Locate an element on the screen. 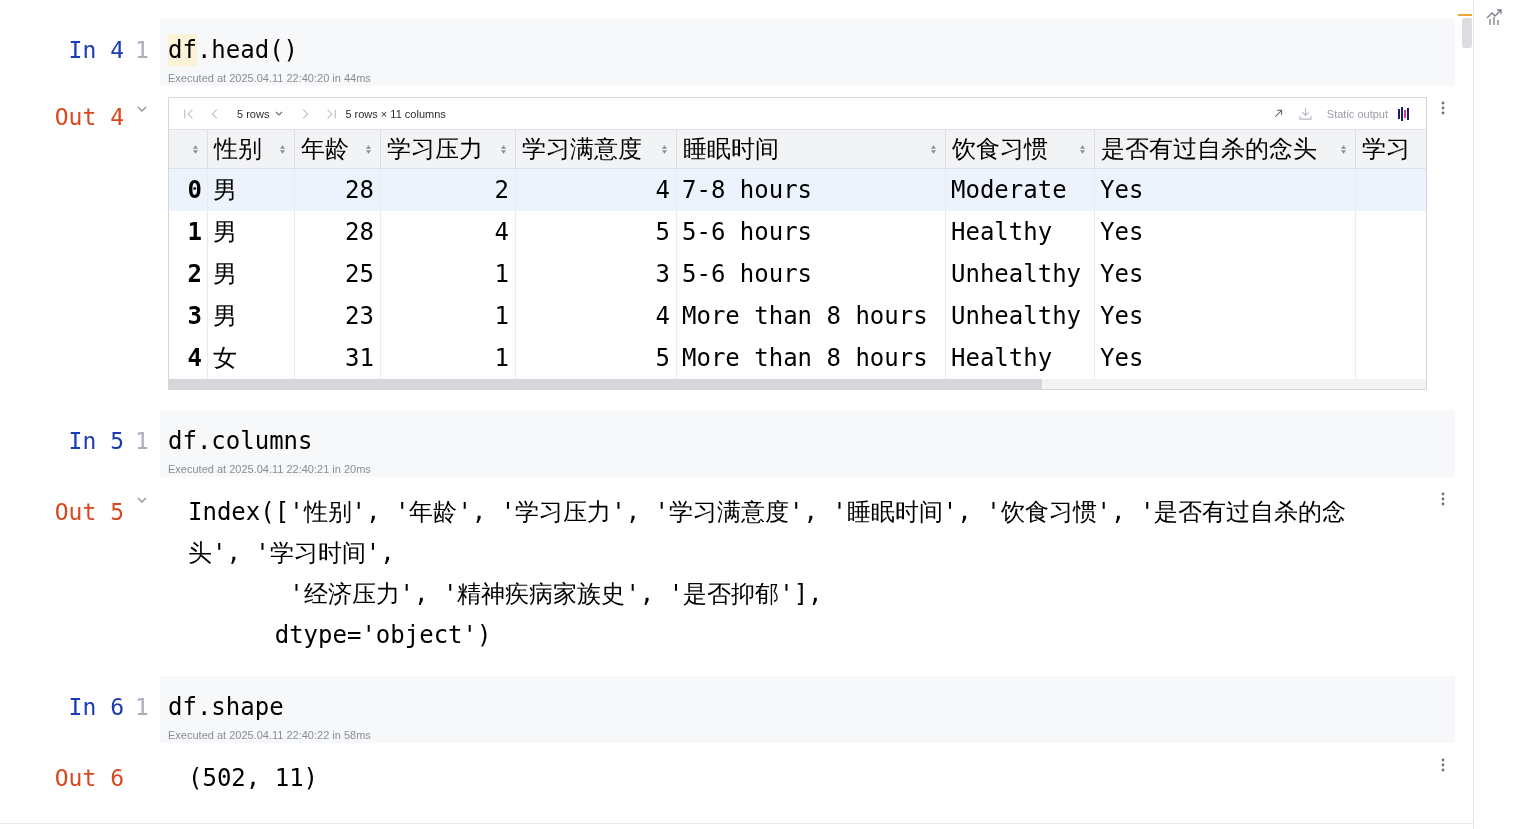 The width and height of the screenshot is (1514, 829). column-header: 学习 is located at coordinates (1386, 149).